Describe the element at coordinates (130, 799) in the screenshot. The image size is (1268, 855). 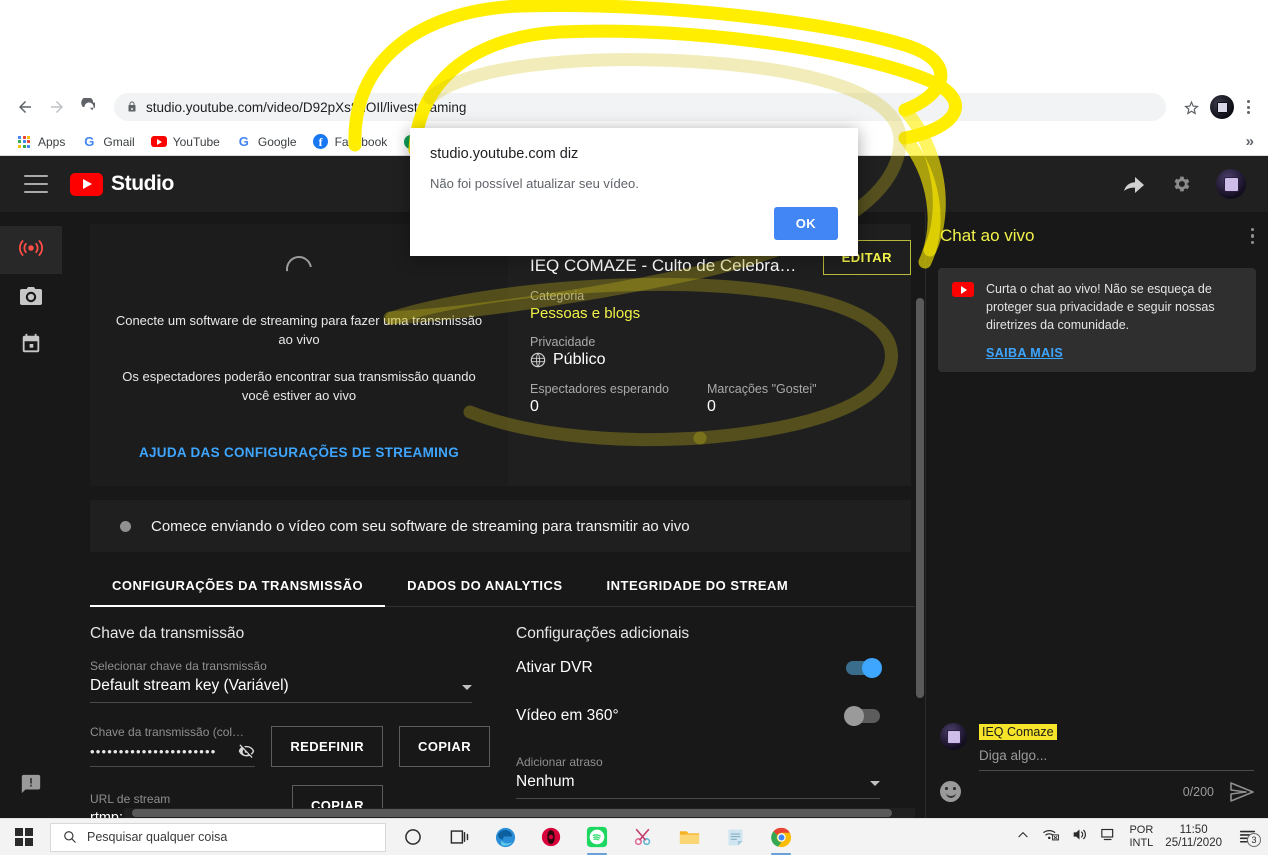
I see `stream-url-label: URL de stream` at that location.